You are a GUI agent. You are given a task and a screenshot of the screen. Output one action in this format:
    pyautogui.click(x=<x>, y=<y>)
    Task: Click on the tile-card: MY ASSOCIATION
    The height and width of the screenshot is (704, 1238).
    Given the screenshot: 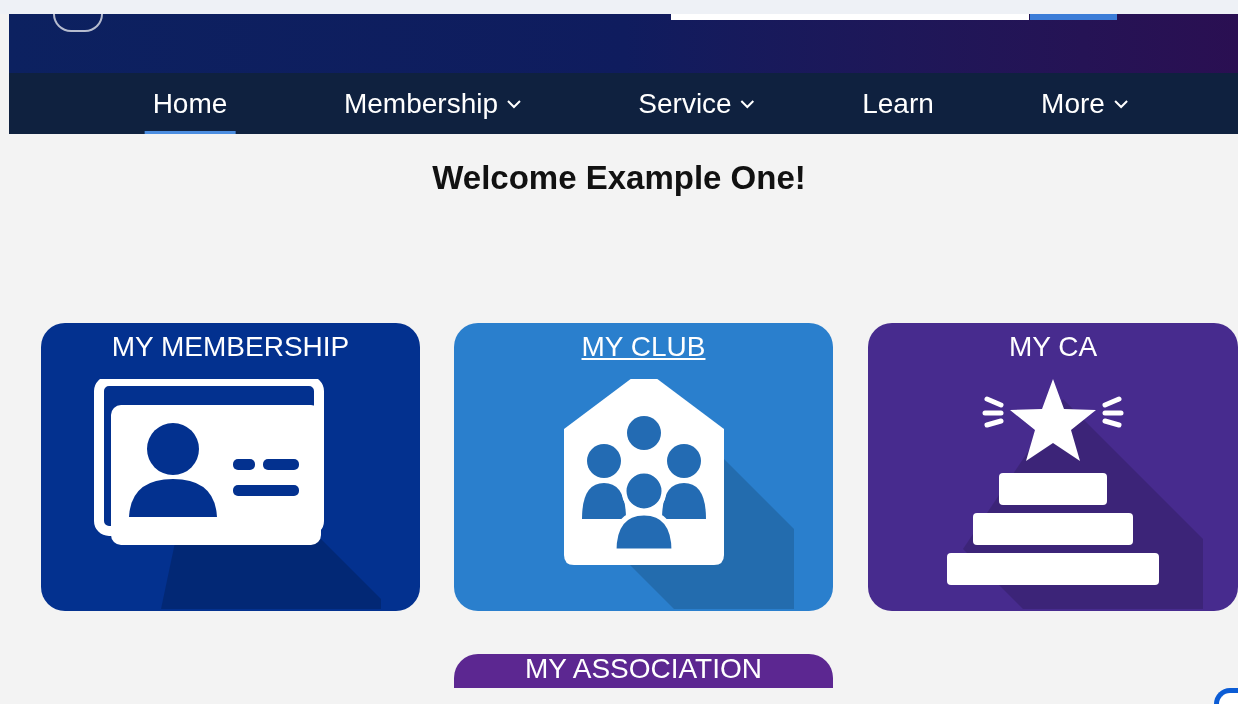 What is the action you would take?
    pyautogui.click(x=643, y=671)
    